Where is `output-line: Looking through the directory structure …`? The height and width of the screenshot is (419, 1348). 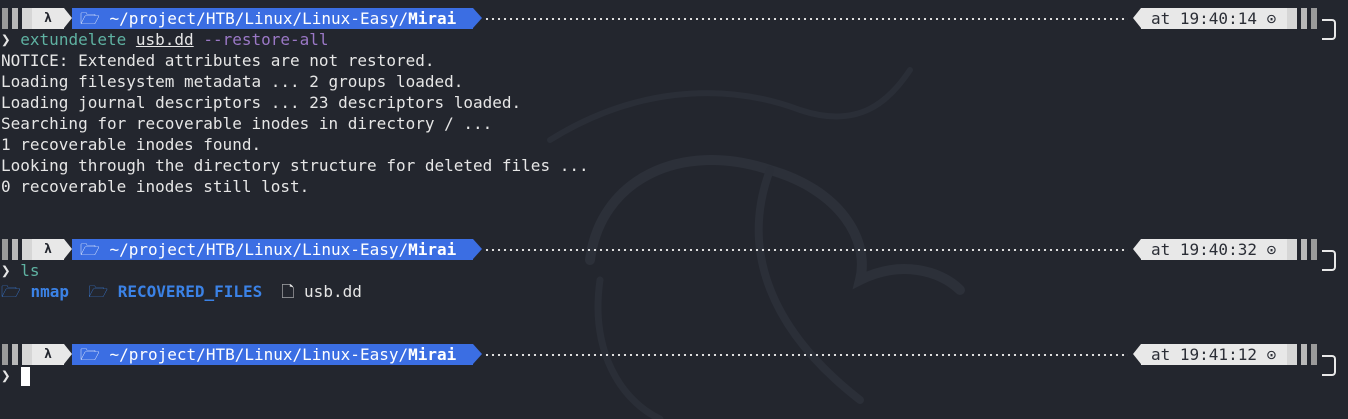
output-line: Looking through the directory structure … is located at coordinates (295, 165).